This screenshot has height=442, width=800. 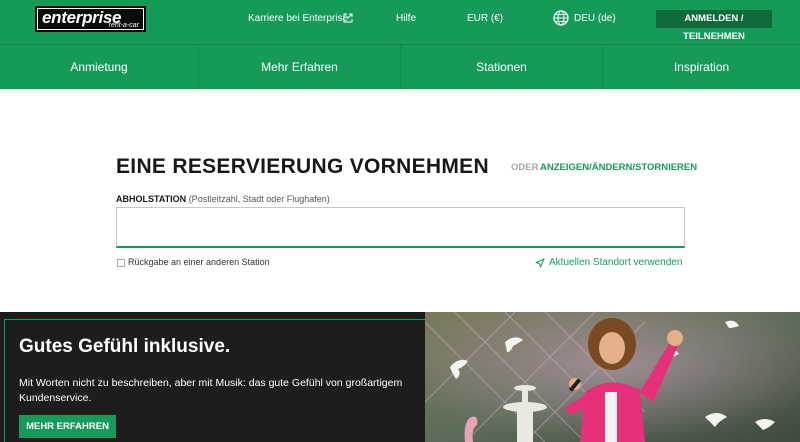 What do you see at coordinates (300, 67) in the screenshot?
I see `nav-item-mehr-erfahren: Mehr Erfahren` at bounding box center [300, 67].